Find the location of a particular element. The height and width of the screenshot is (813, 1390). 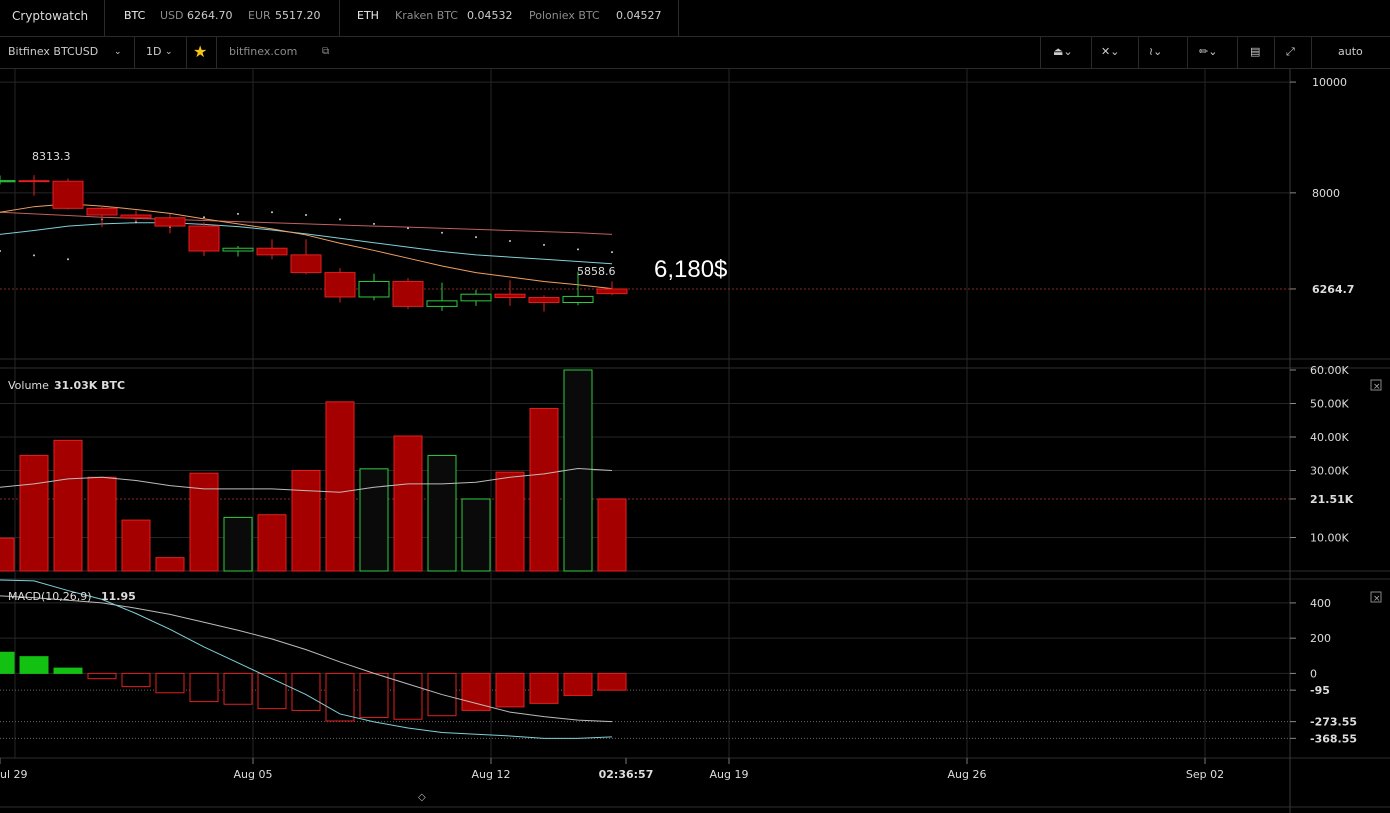

exchange-link: bitfinex.com ⧉ is located at coordinates (282, 52).